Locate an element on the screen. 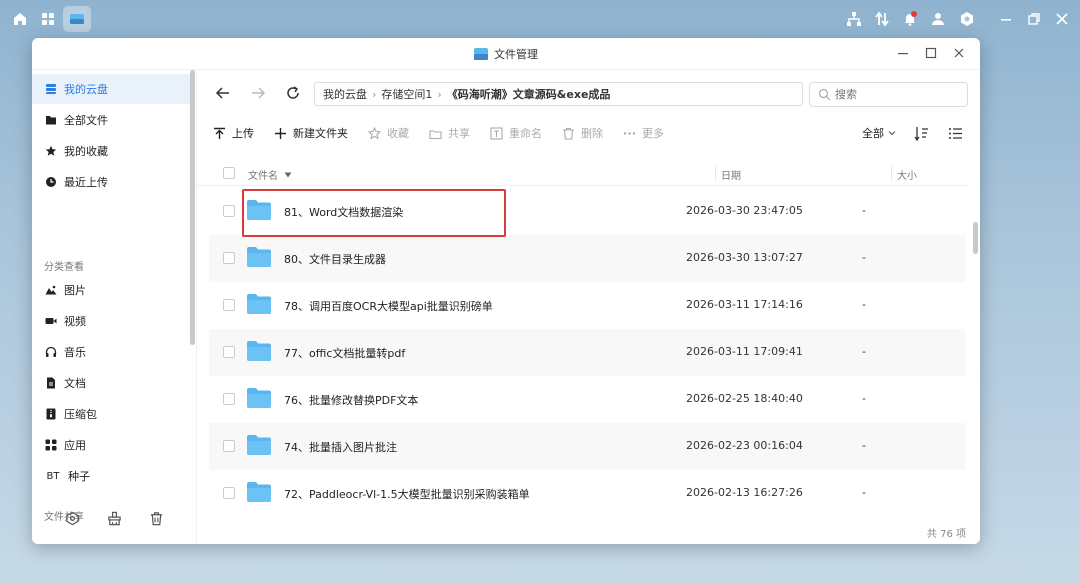 This screenshot has height=583, width=1080. sidebar-item-torrents: BT 种子 is located at coordinates (111, 476).